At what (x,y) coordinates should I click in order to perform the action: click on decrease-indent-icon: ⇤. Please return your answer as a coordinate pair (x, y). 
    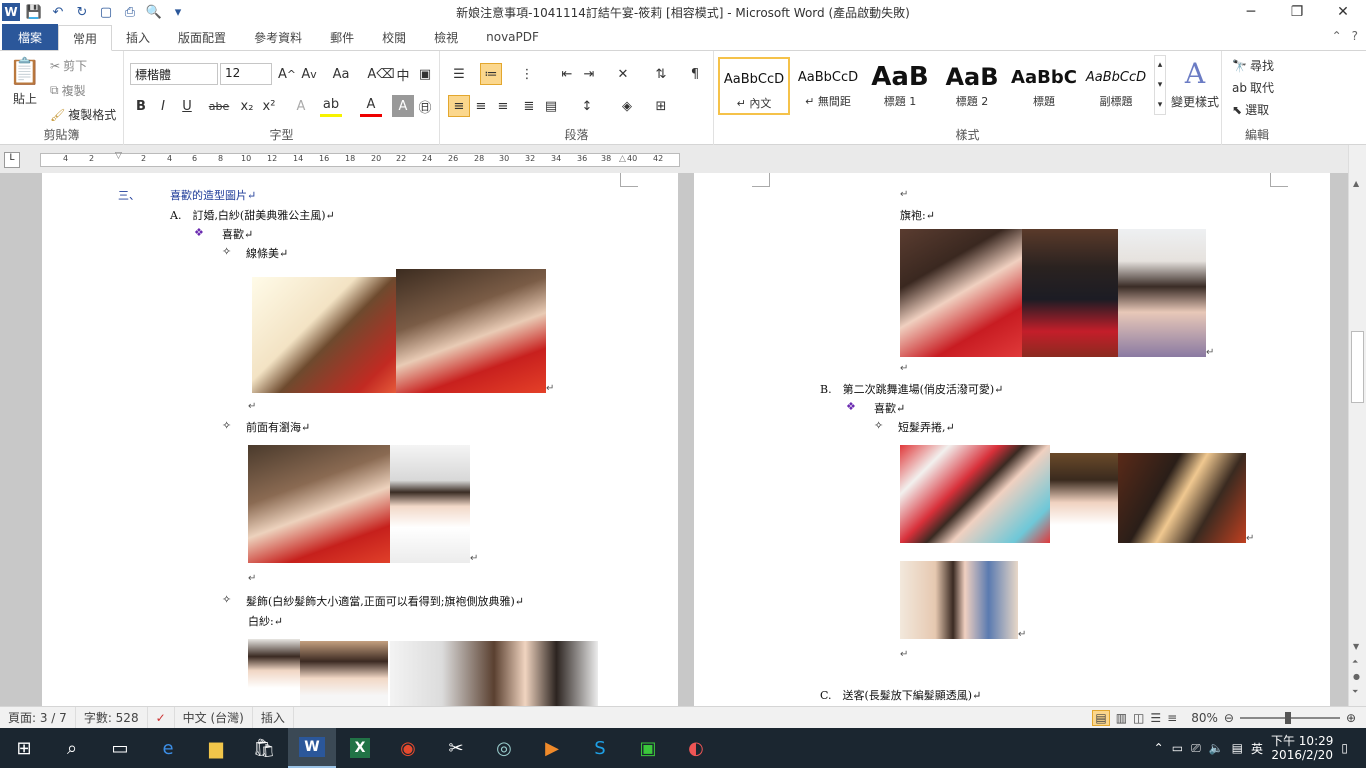
    Looking at the image, I should click on (567, 74).